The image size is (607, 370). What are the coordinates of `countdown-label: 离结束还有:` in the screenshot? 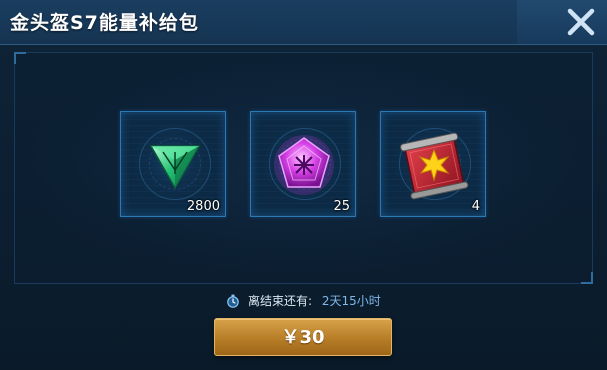 It's located at (280, 301).